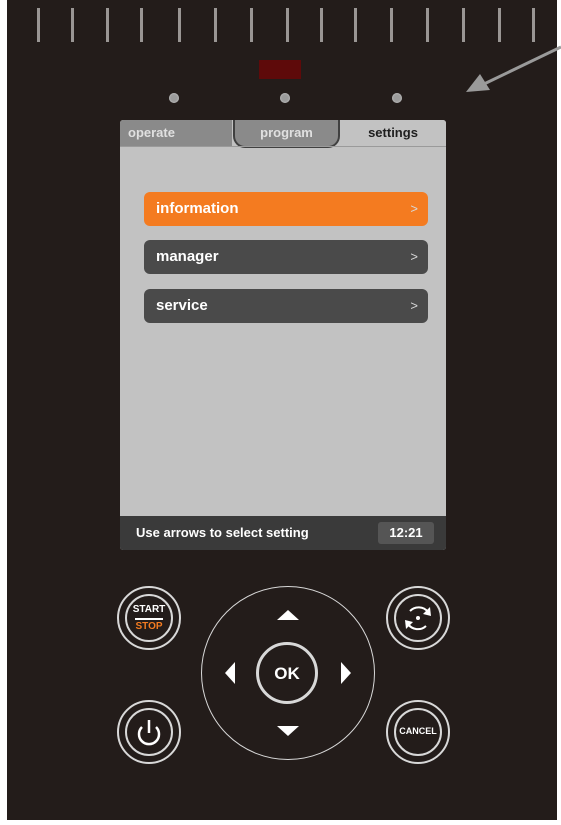  I want to click on clock-display: 12:21, so click(406, 533).